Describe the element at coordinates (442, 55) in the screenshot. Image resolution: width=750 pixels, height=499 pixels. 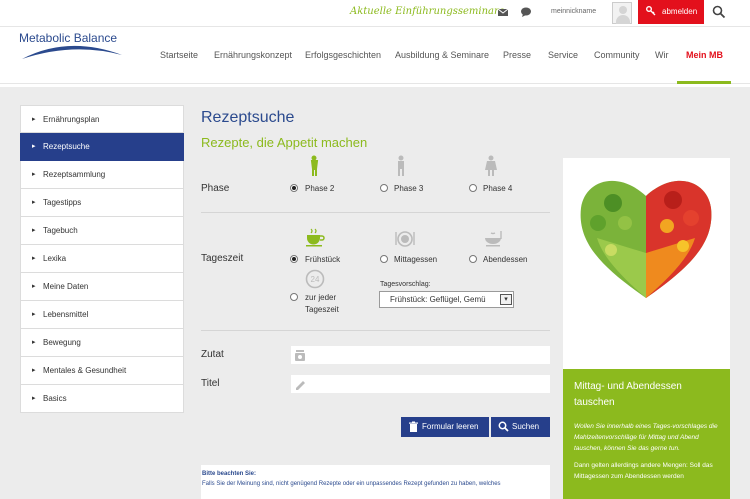
I see `nav-ausbildung-seminare: Ausbildung & Seminare` at that location.